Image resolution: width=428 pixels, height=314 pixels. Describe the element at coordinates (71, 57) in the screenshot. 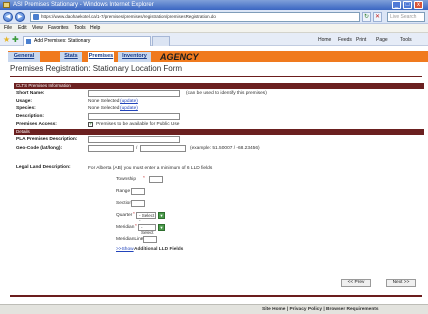

I see `nav-tab-stats: Stats` at that location.